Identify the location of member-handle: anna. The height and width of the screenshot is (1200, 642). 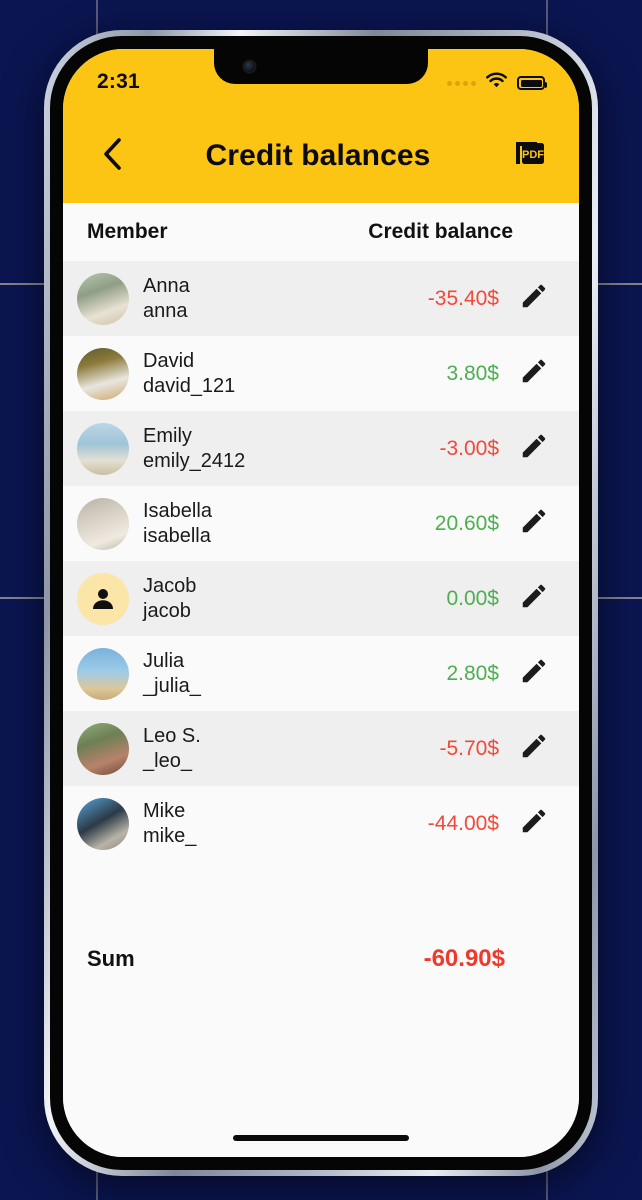
(165, 310).